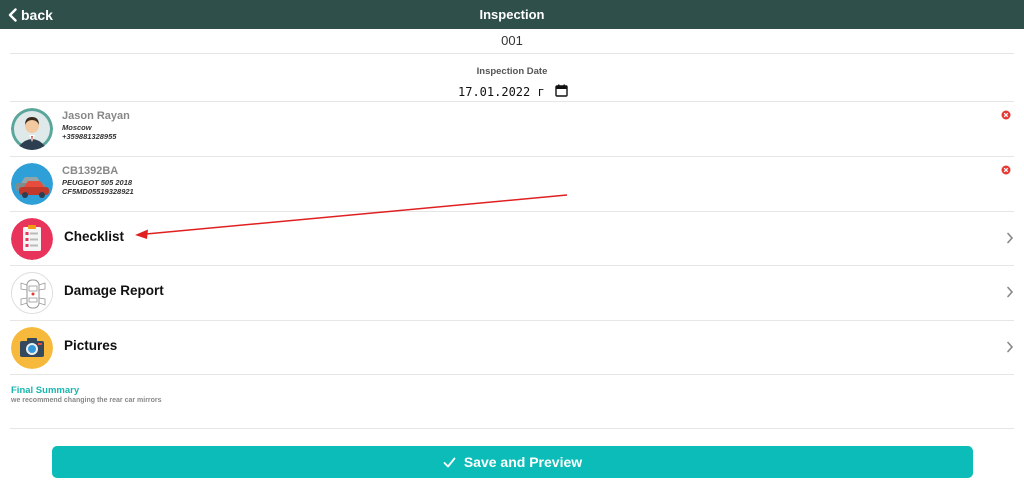  Describe the element at coordinates (89, 136) in the screenshot. I see `client-phone: +359881328955` at that location.